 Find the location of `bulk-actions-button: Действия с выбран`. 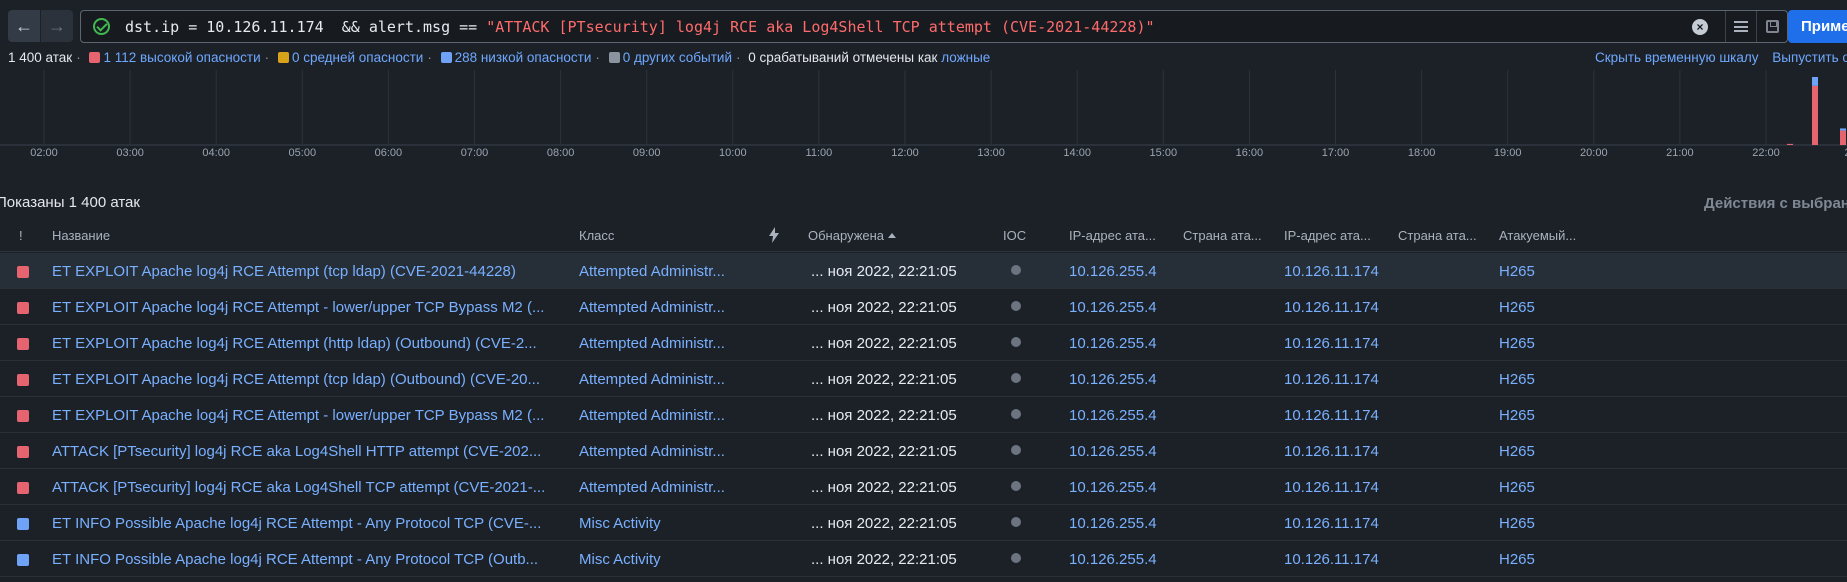

bulk-actions-button: Действия с выбран is located at coordinates (1775, 203).